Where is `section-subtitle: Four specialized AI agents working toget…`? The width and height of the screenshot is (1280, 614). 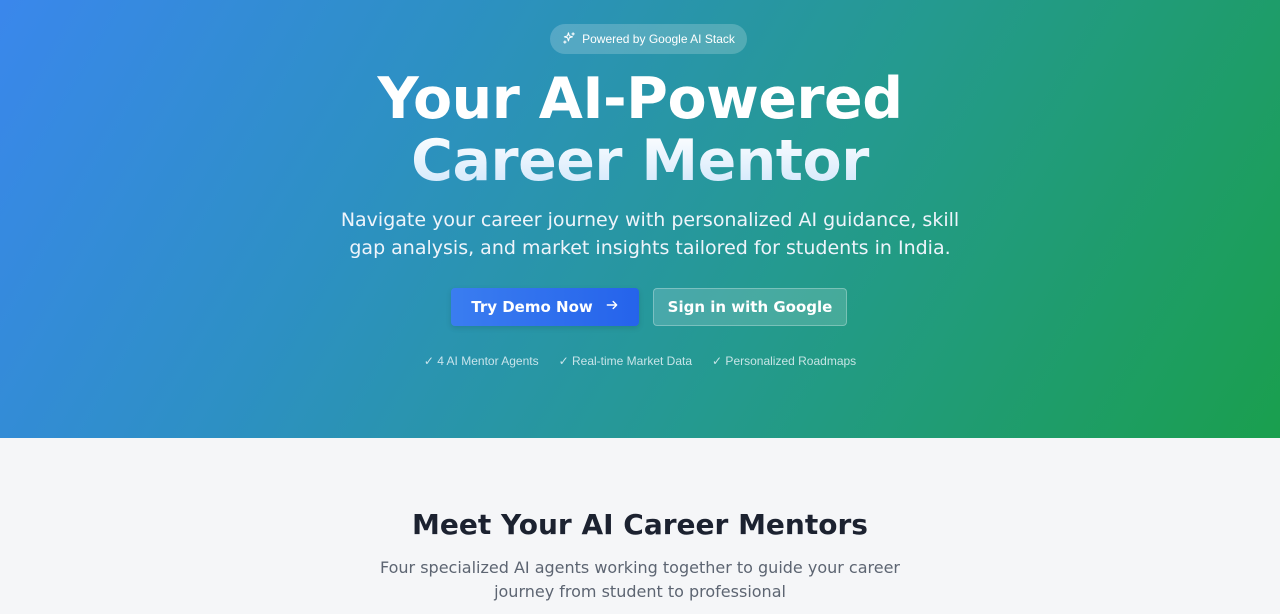
section-subtitle: Four specialized AI agents working toget… is located at coordinates (640, 579).